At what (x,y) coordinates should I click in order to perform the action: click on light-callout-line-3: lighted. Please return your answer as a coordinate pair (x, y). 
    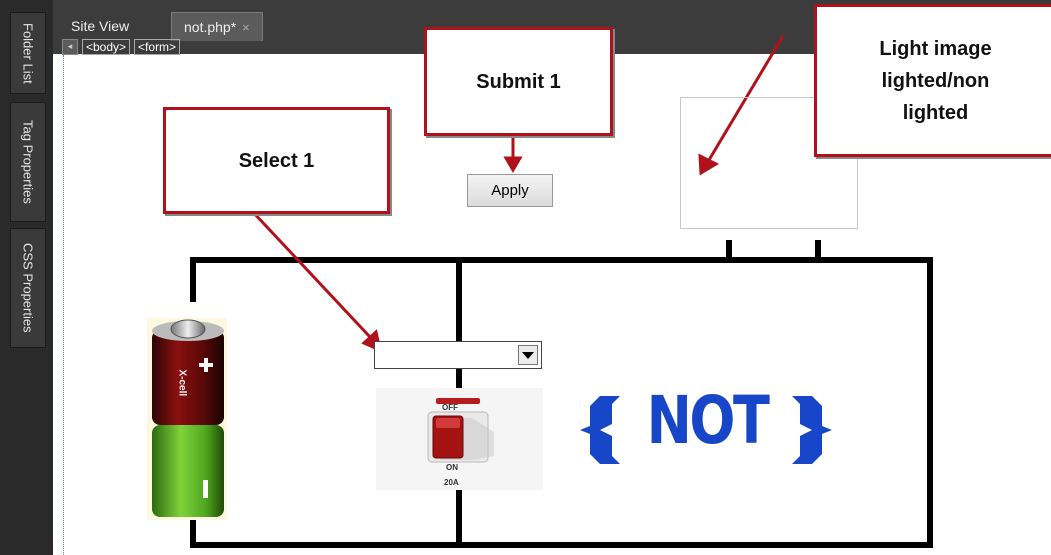
    Looking at the image, I should click on (935, 112).